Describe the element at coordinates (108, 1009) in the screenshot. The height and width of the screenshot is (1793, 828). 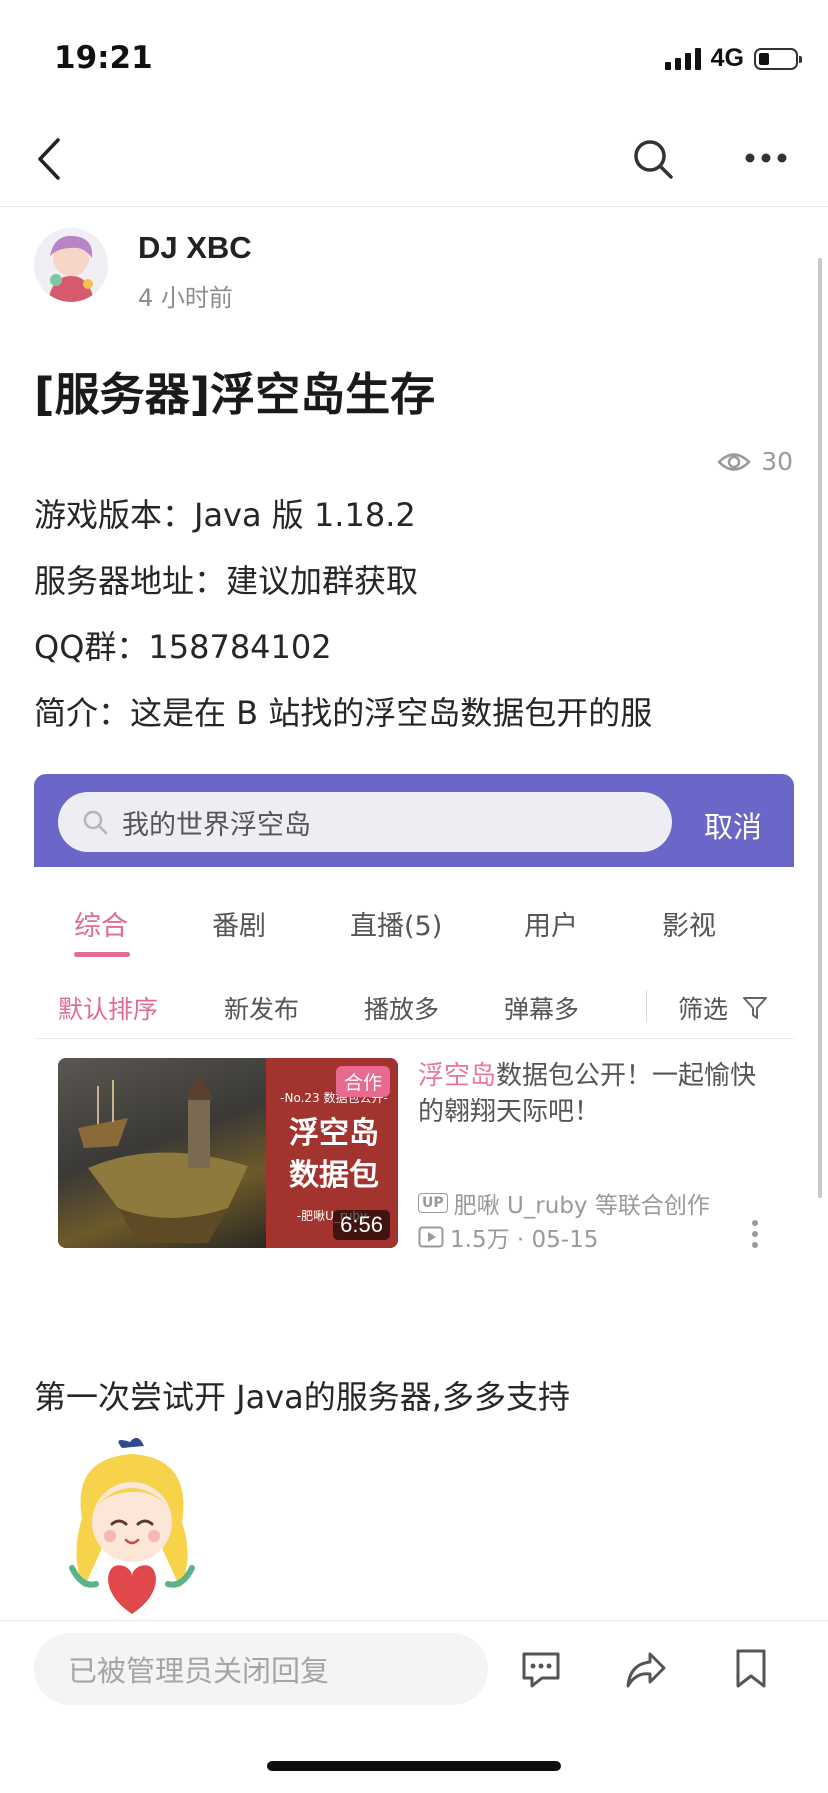
I see `embed-sort-default: 默认排序` at that location.